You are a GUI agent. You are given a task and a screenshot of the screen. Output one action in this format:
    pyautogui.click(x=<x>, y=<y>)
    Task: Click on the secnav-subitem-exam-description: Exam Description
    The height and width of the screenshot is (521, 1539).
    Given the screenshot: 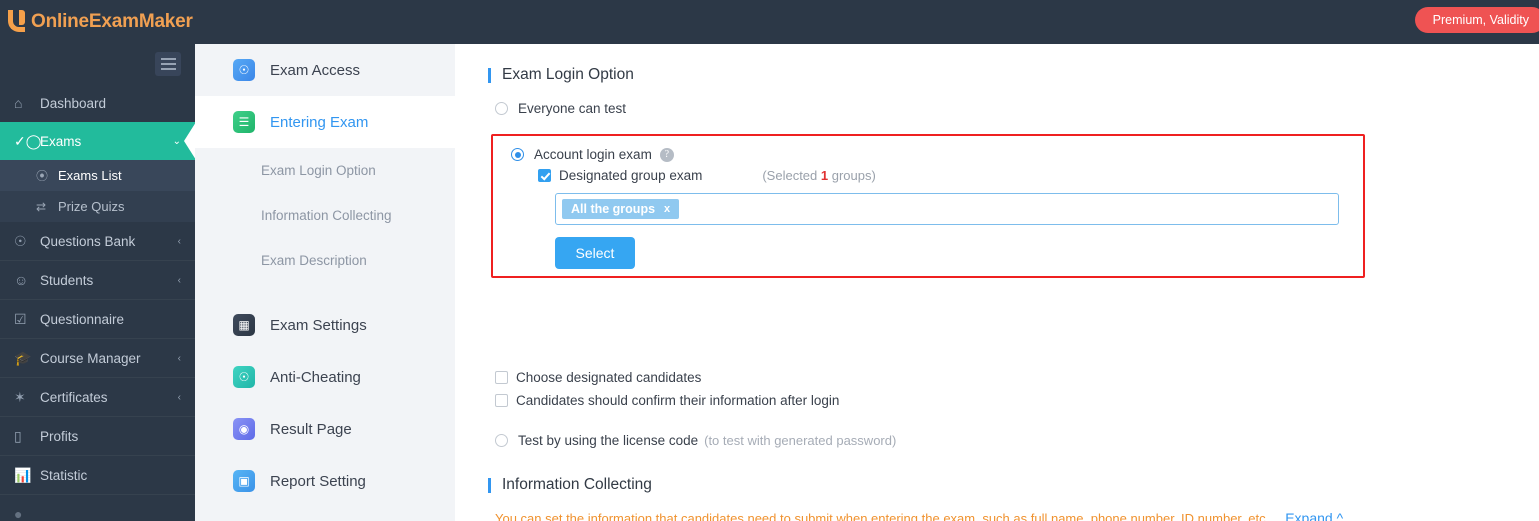 What is the action you would take?
    pyautogui.click(x=325, y=260)
    